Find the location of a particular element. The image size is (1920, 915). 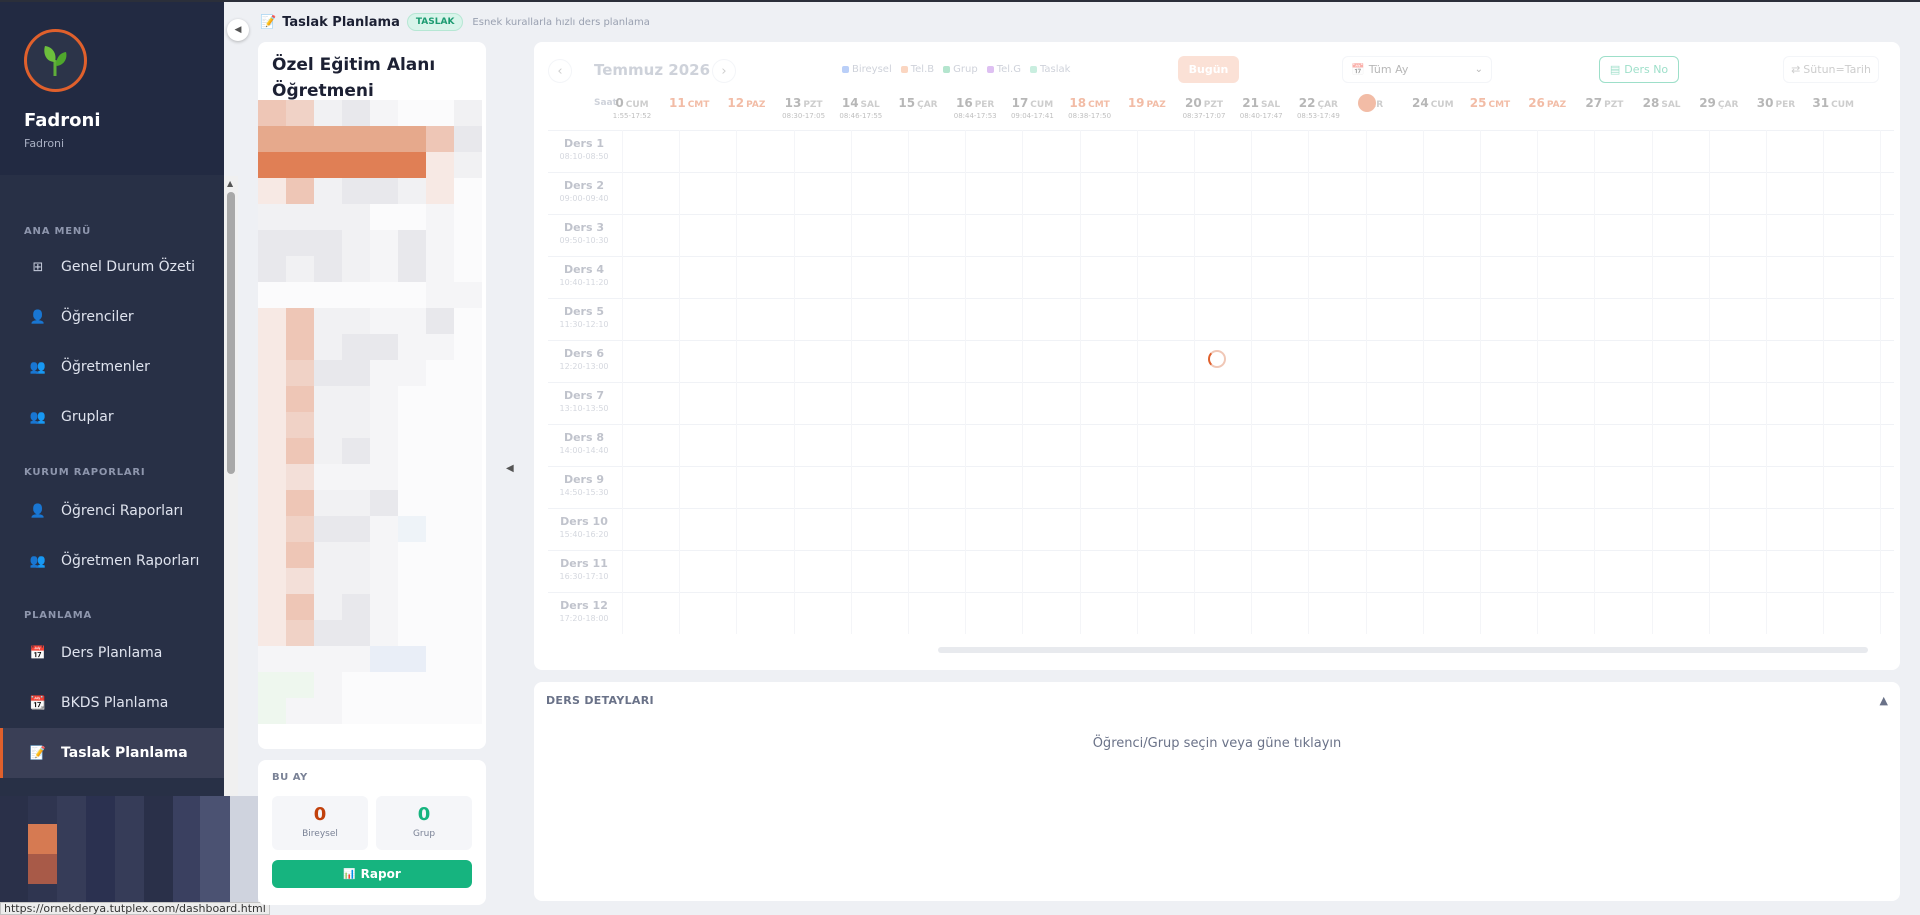

lesson-time: 17:20-18:00 is located at coordinates (584, 618).